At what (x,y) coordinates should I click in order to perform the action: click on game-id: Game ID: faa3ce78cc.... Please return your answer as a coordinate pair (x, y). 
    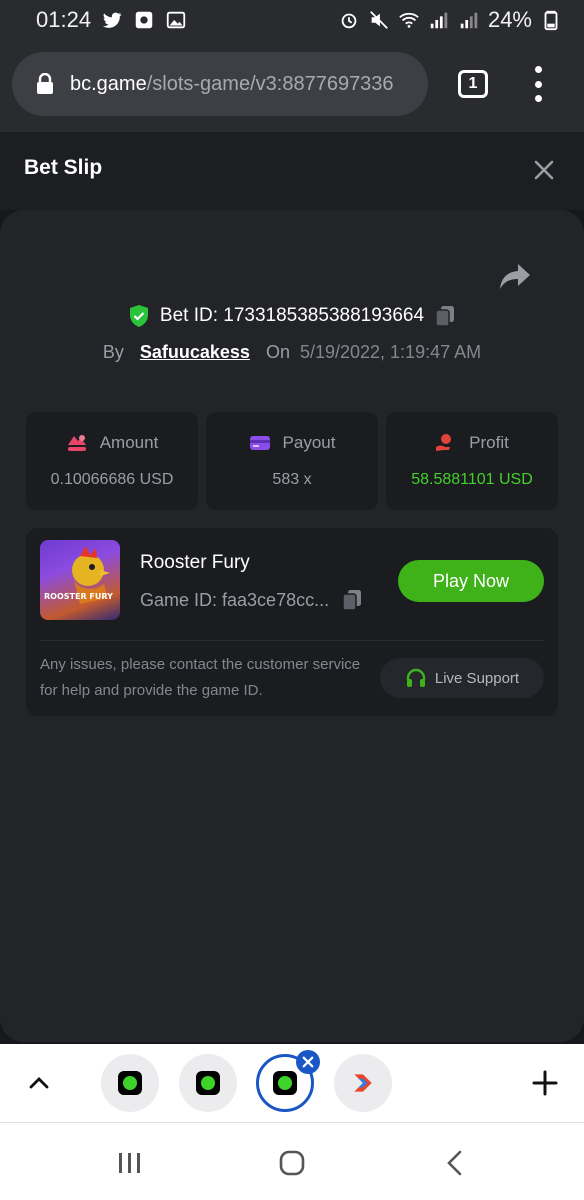
    Looking at the image, I should click on (235, 599).